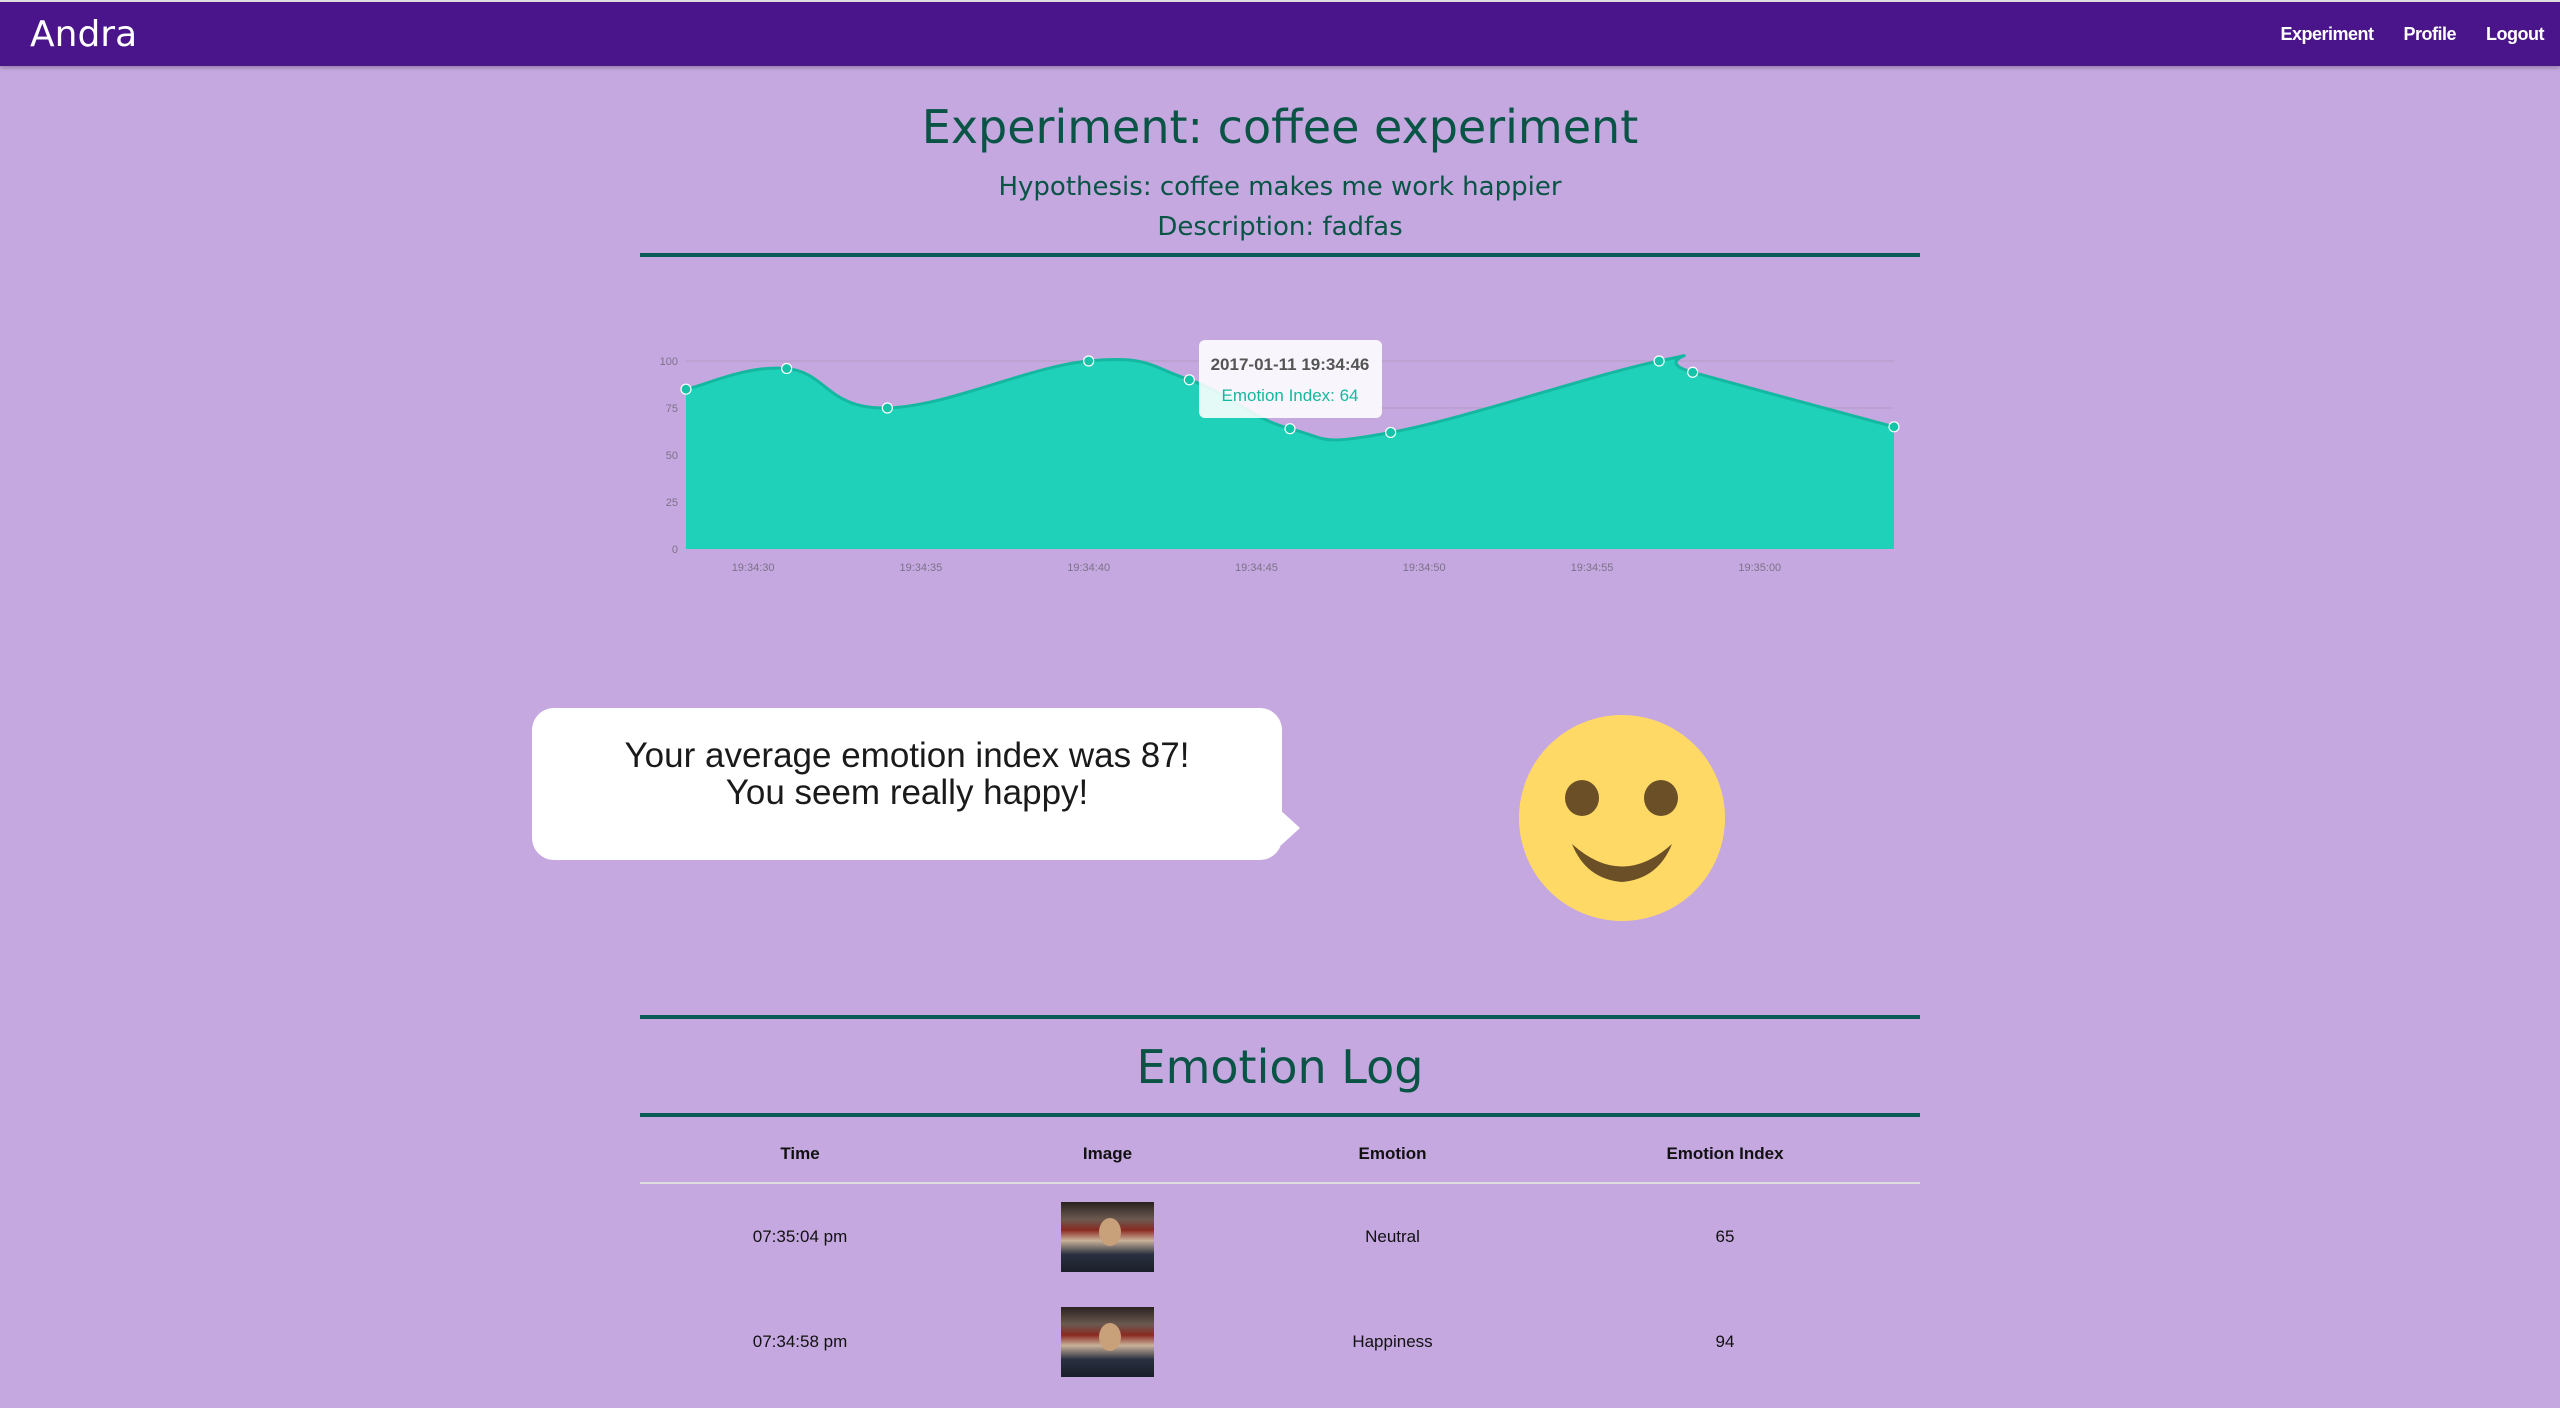  I want to click on x-tick-label: 19:35:00, so click(1759, 568).